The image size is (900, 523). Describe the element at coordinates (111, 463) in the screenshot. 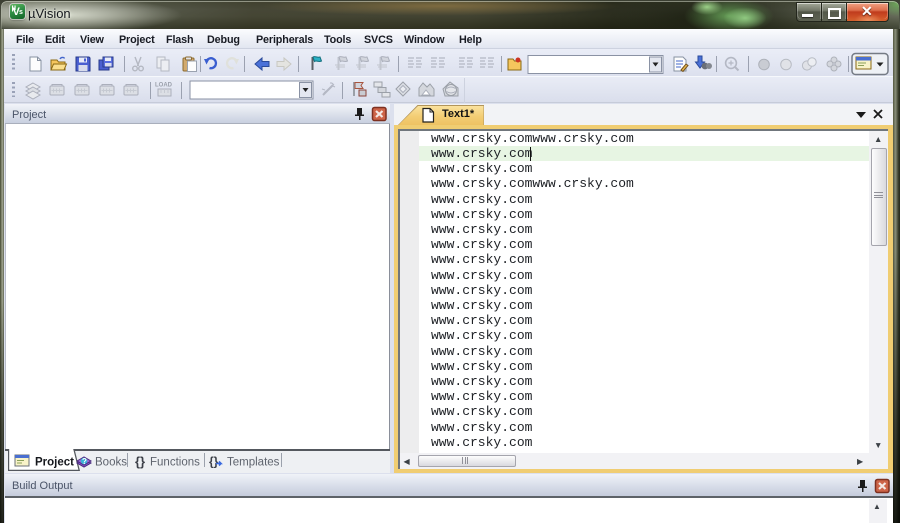

I see `svg-text: Books` at that location.